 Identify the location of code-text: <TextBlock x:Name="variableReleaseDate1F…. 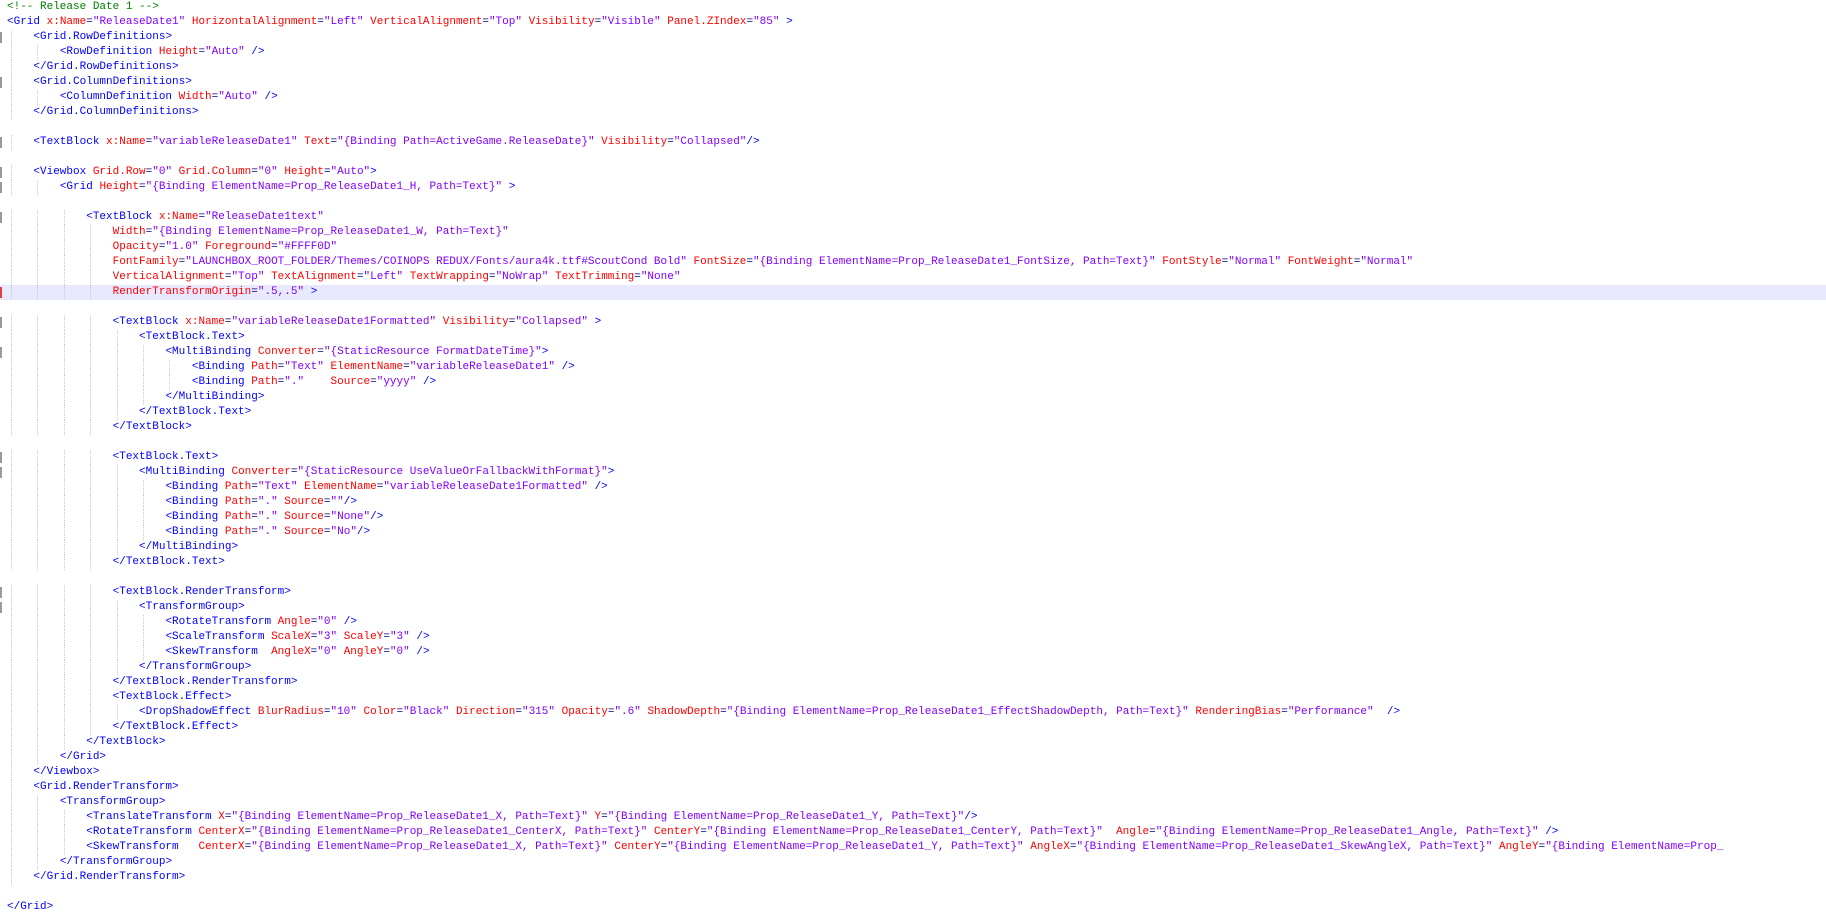
(357, 322).